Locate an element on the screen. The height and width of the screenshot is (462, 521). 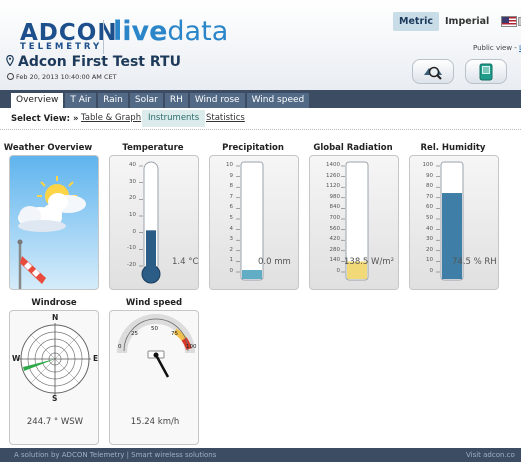
wind-speed-scale-75: 75 is located at coordinates (174, 334).